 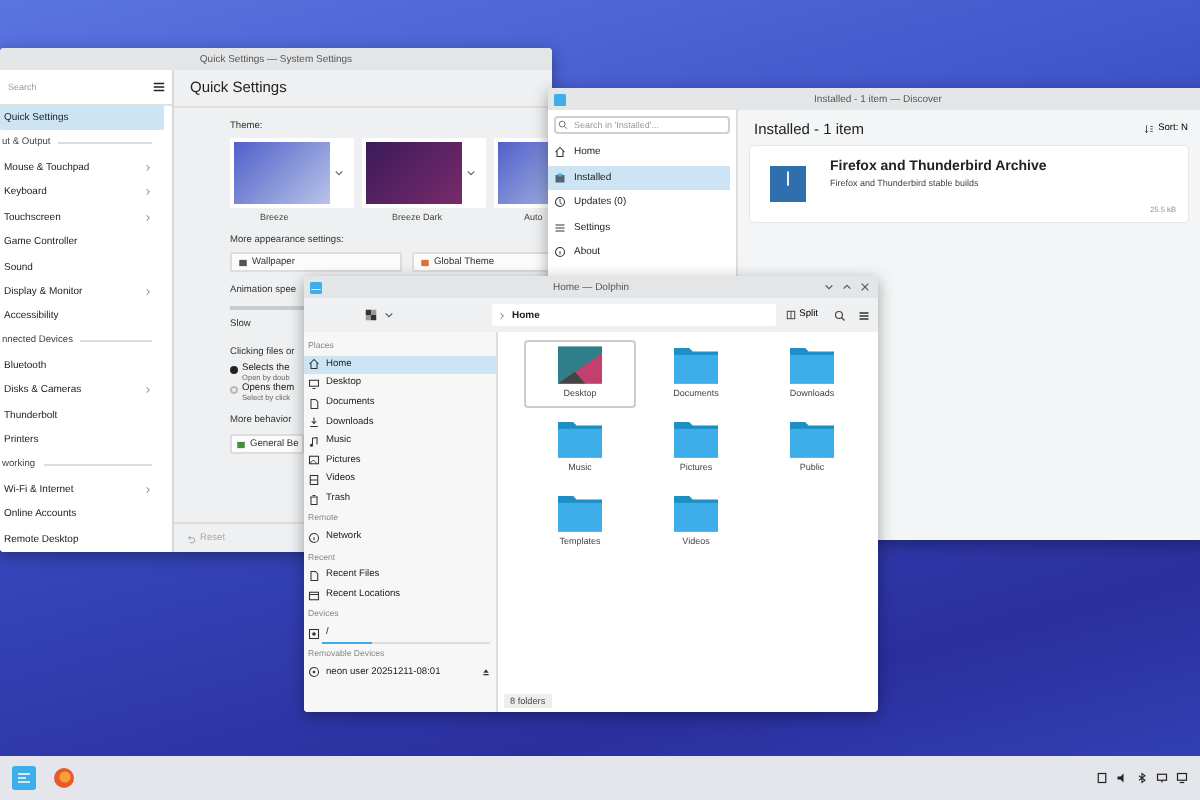 What do you see at coordinates (560, 177) in the screenshot?
I see `box-icon` at bounding box center [560, 177].